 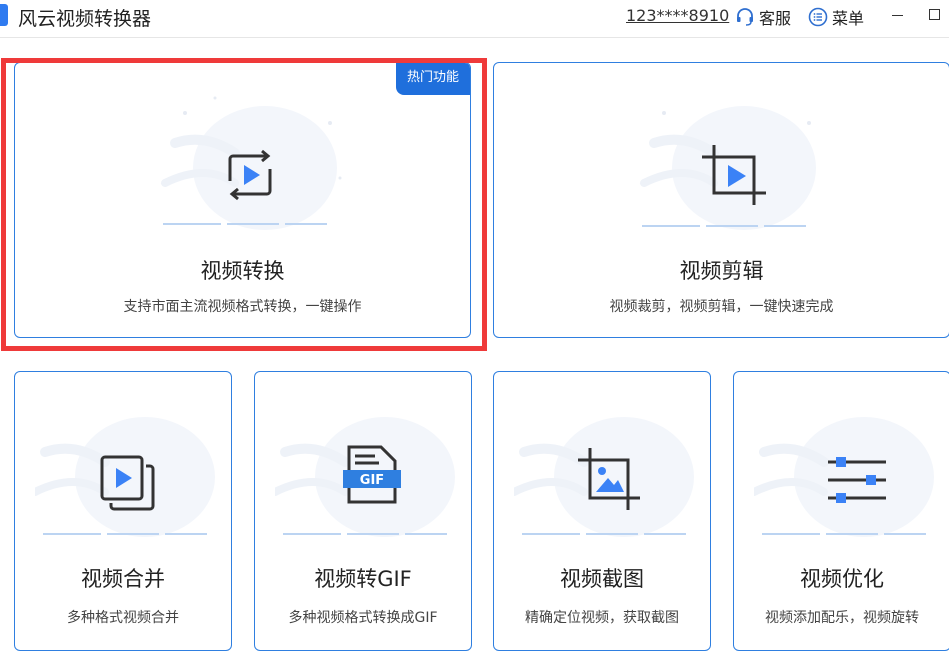 I want to click on feature-title: 视频转GIF, so click(x=363, y=579).